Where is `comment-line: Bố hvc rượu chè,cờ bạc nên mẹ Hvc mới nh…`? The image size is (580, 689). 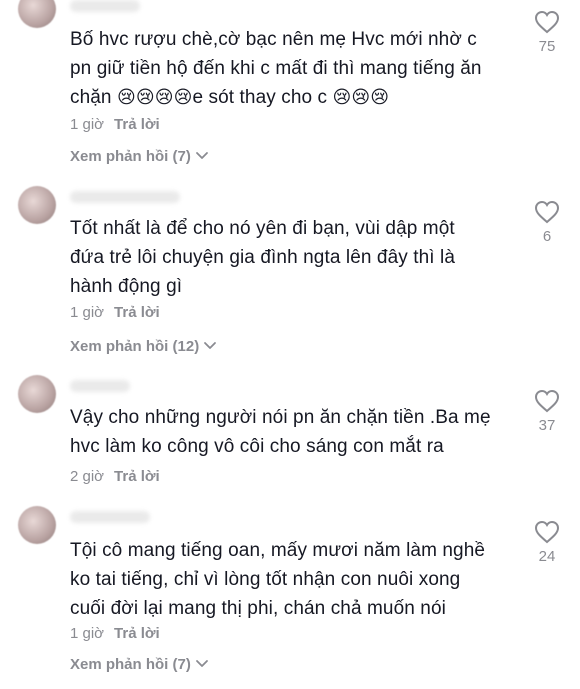 comment-line: Bố hvc rượu chè,cờ bạc nên mẹ Hvc mới nh… is located at coordinates (273, 39).